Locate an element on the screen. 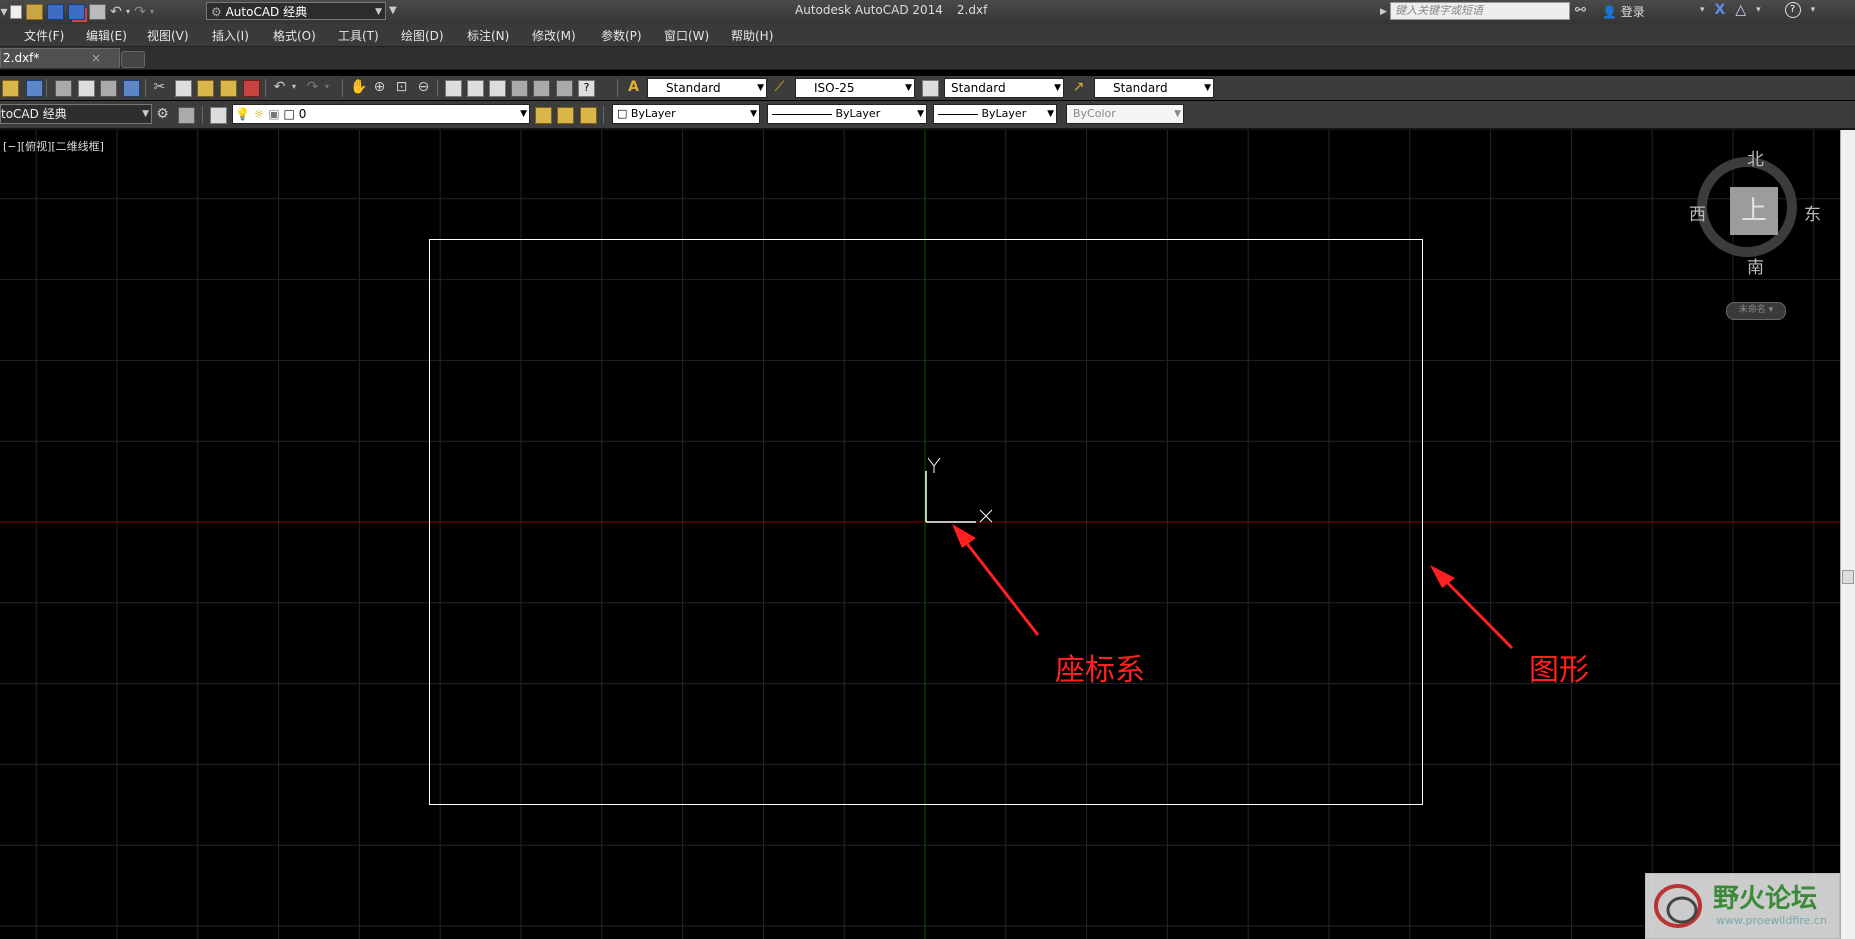 The image size is (1855, 939). menu-window: 窗口(W) is located at coordinates (686, 35).